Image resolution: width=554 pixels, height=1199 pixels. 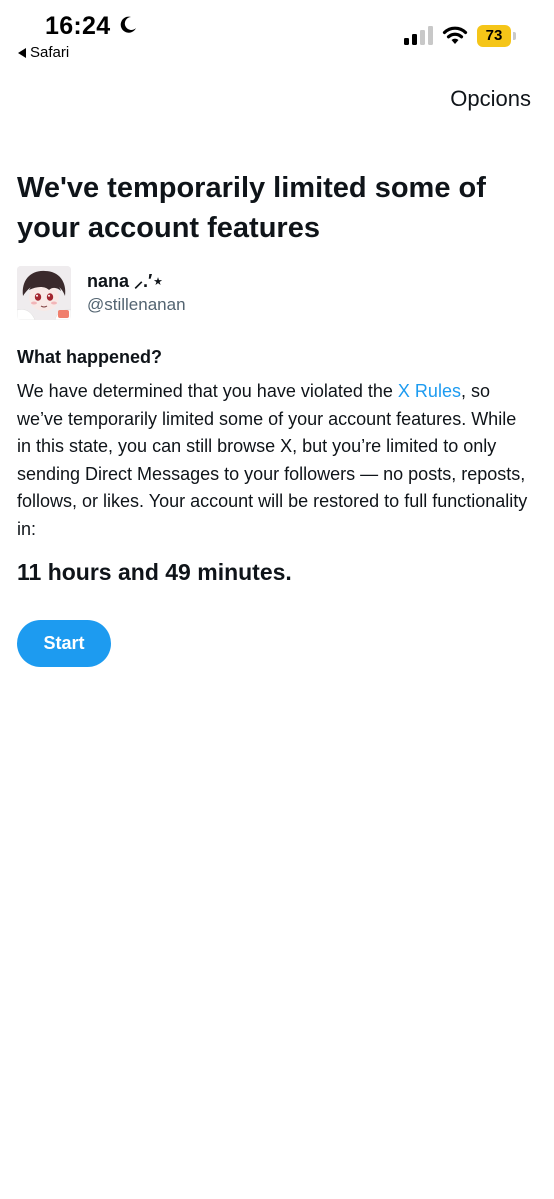 I want to click on signal-icon, so click(x=418, y=35).